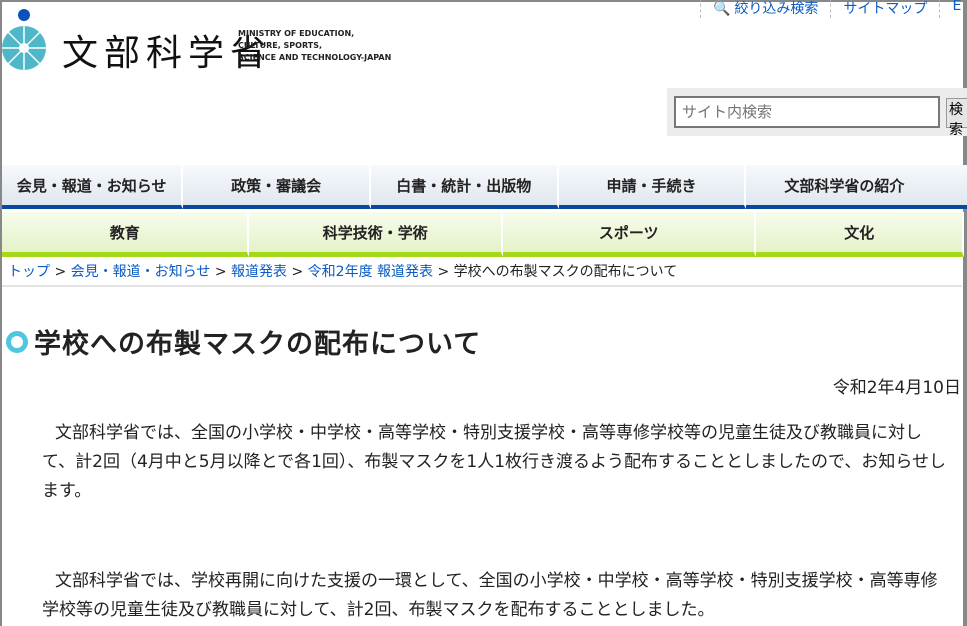 This screenshot has height=626, width=967. I want to click on nav-sports: スポーツ, so click(629, 234).